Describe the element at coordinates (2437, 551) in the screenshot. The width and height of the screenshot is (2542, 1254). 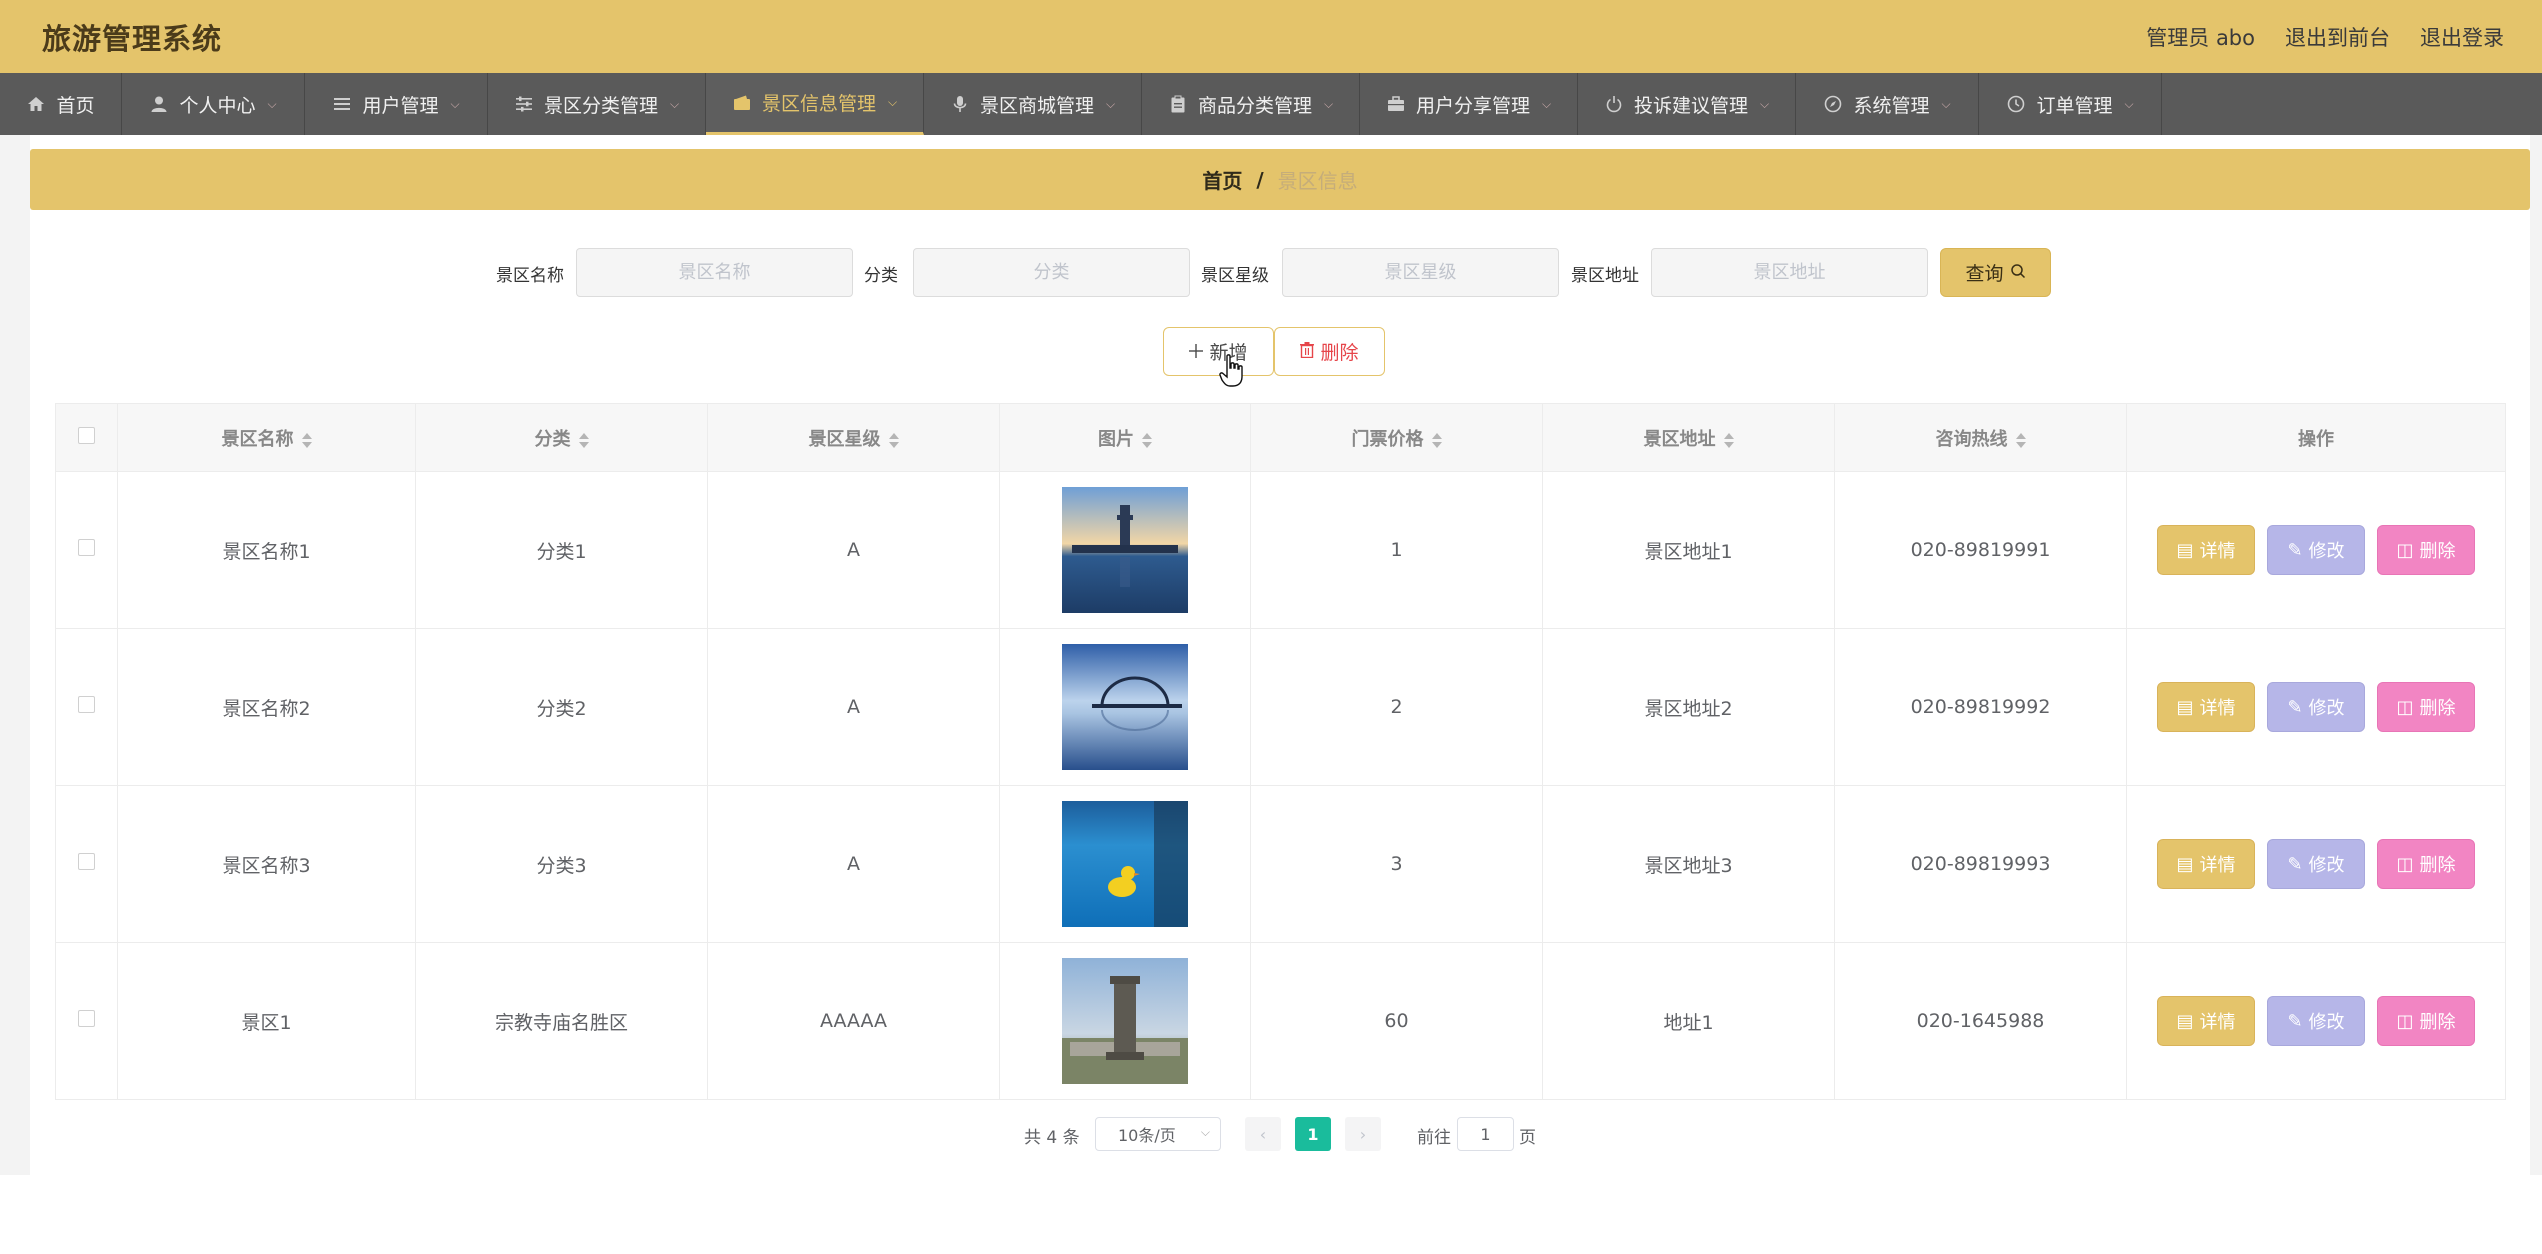
I see `delete-label: 删除` at that location.